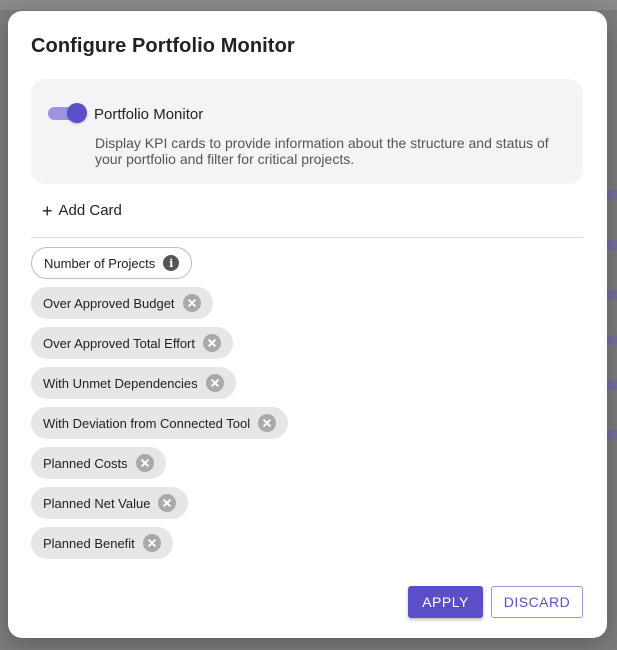  Describe the element at coordinates (85, 463) in the screenshot. I see `kpi-card-label: Planned Costs` at that location.